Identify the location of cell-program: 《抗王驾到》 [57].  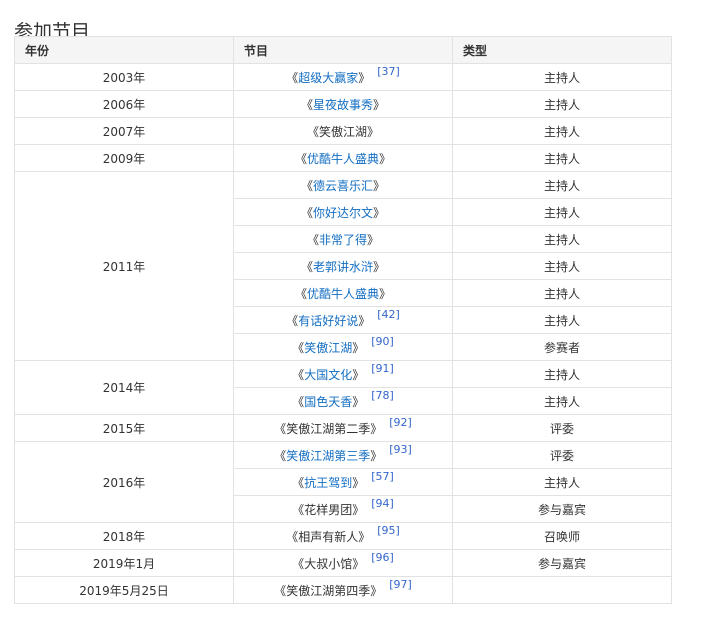
(343, 482).